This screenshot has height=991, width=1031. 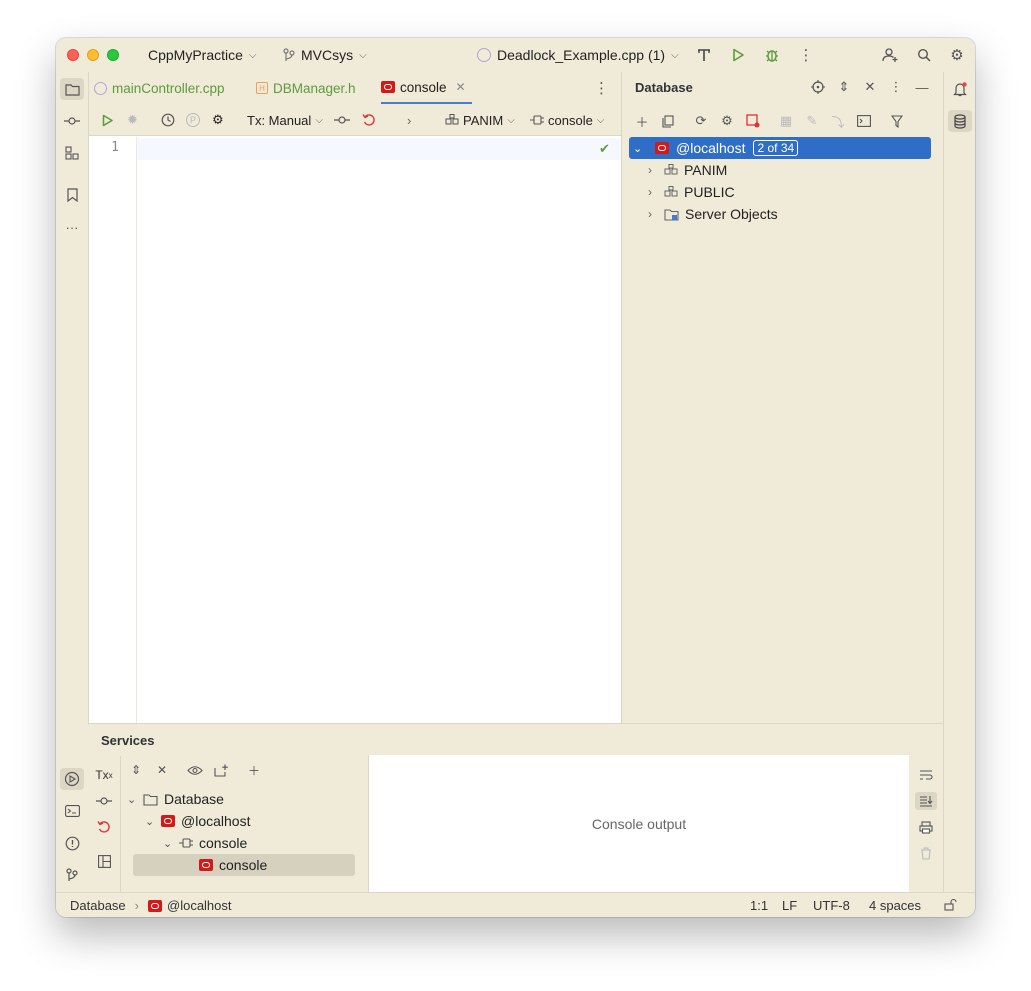 What do you see at coordinates (711, 148) in the screenshot?
I see `tree-node-label: @localhost` at bounding box center [711, 148].